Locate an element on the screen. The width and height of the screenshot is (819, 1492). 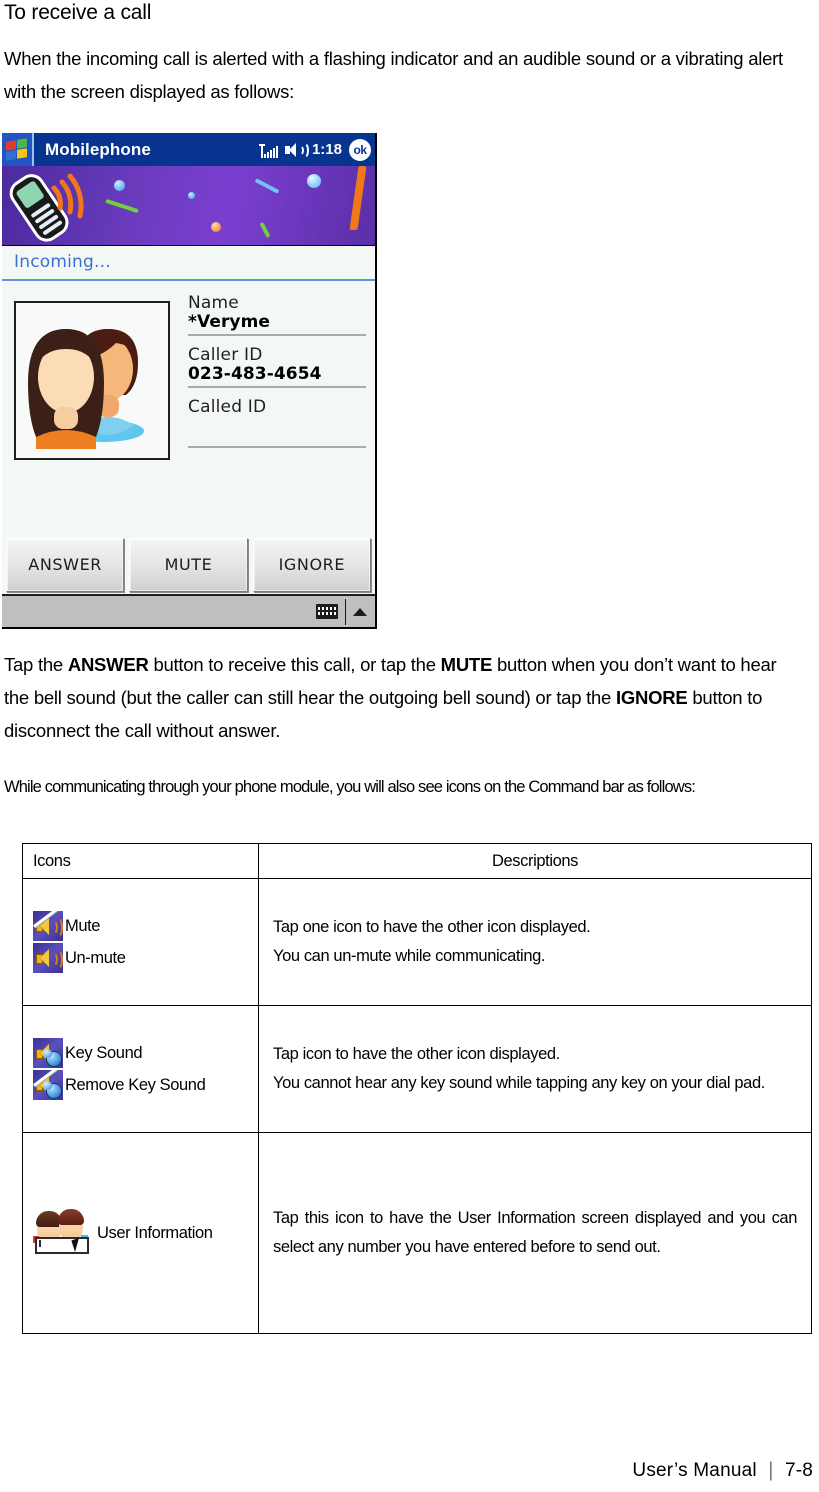
table-header-row: Icons Descriptions is located at coordinates (417, 861).